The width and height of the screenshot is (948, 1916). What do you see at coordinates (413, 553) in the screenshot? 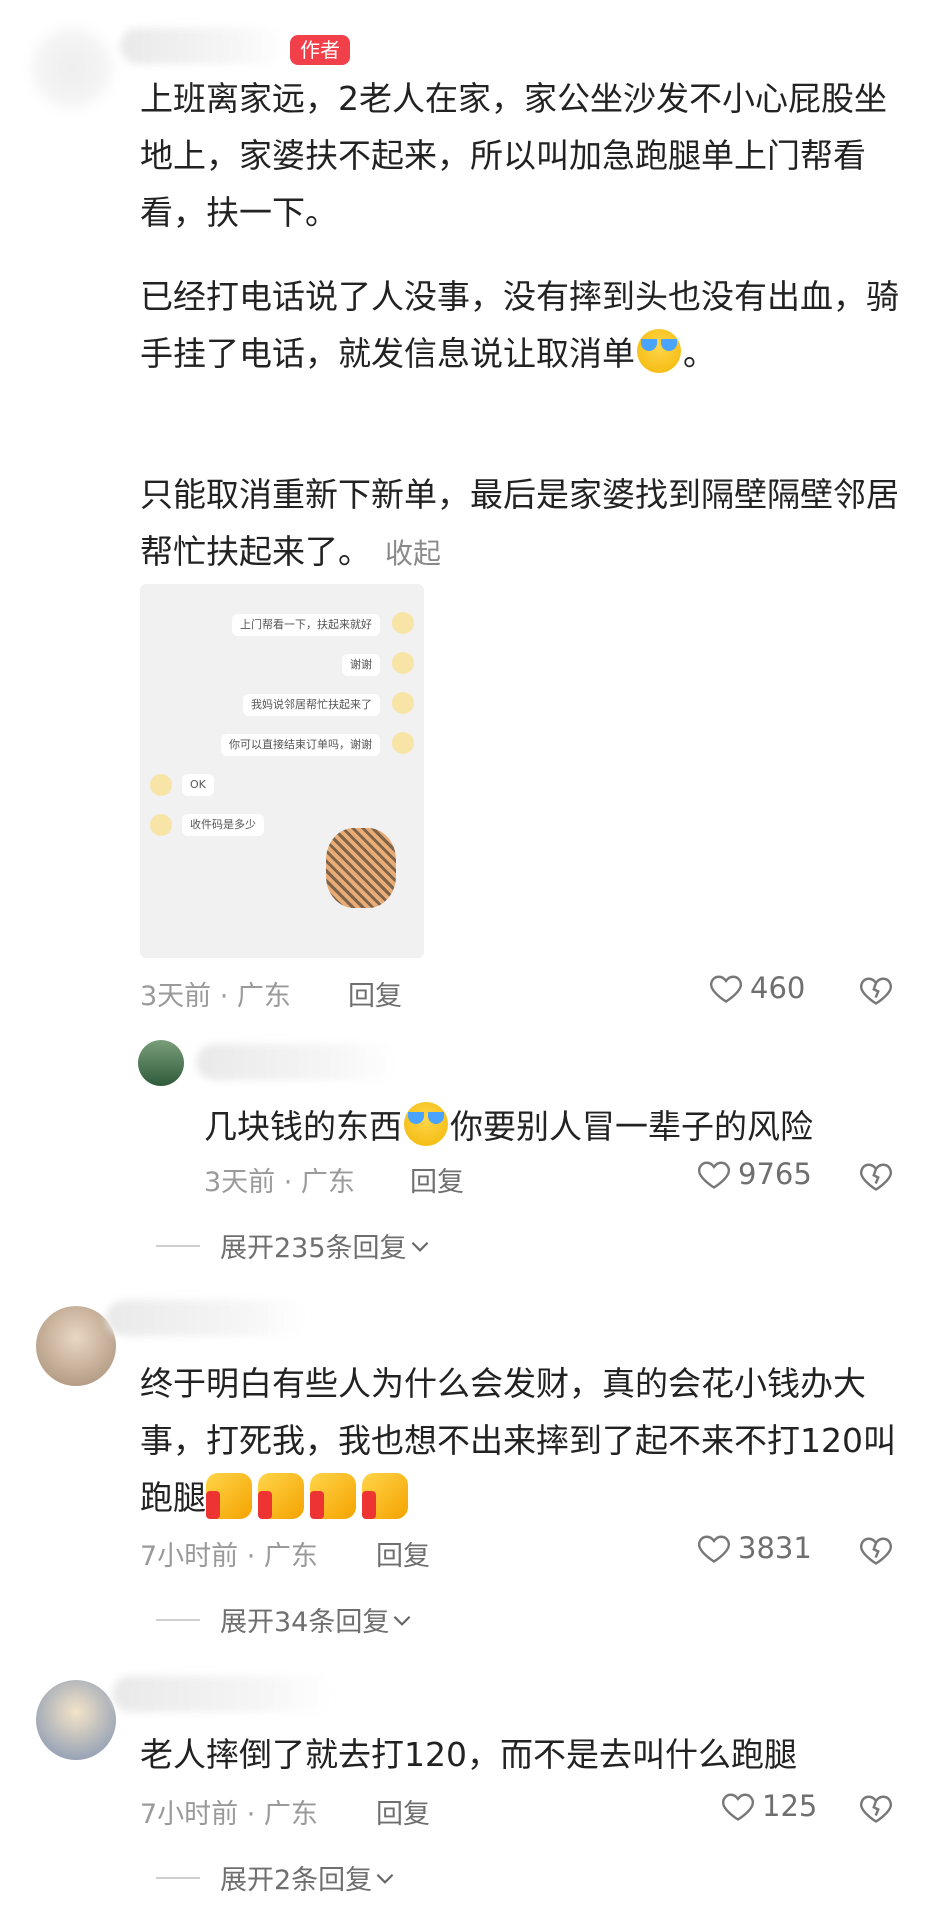
I see `collapse-link: 收起` at bounding box center [413, 553].